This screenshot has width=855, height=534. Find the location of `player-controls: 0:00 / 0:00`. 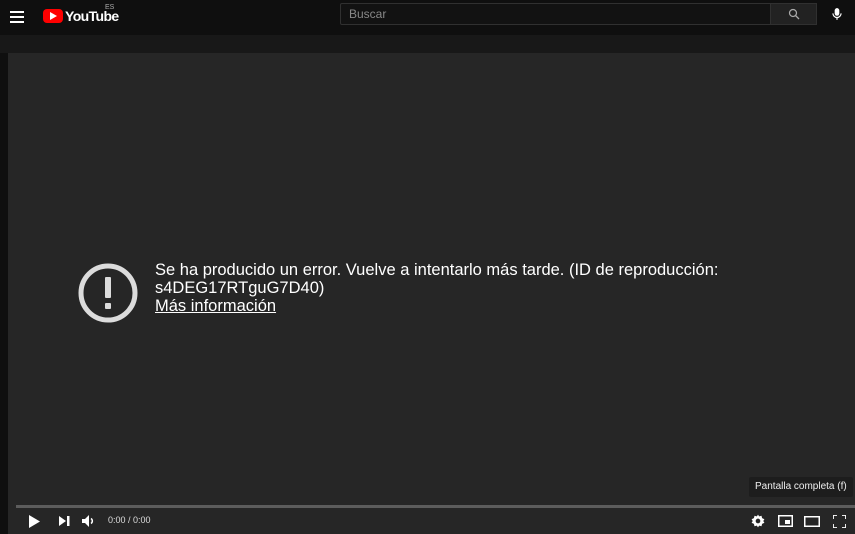

player-controls: 0:00 / 0:00 is located at coordinates (431, 521).